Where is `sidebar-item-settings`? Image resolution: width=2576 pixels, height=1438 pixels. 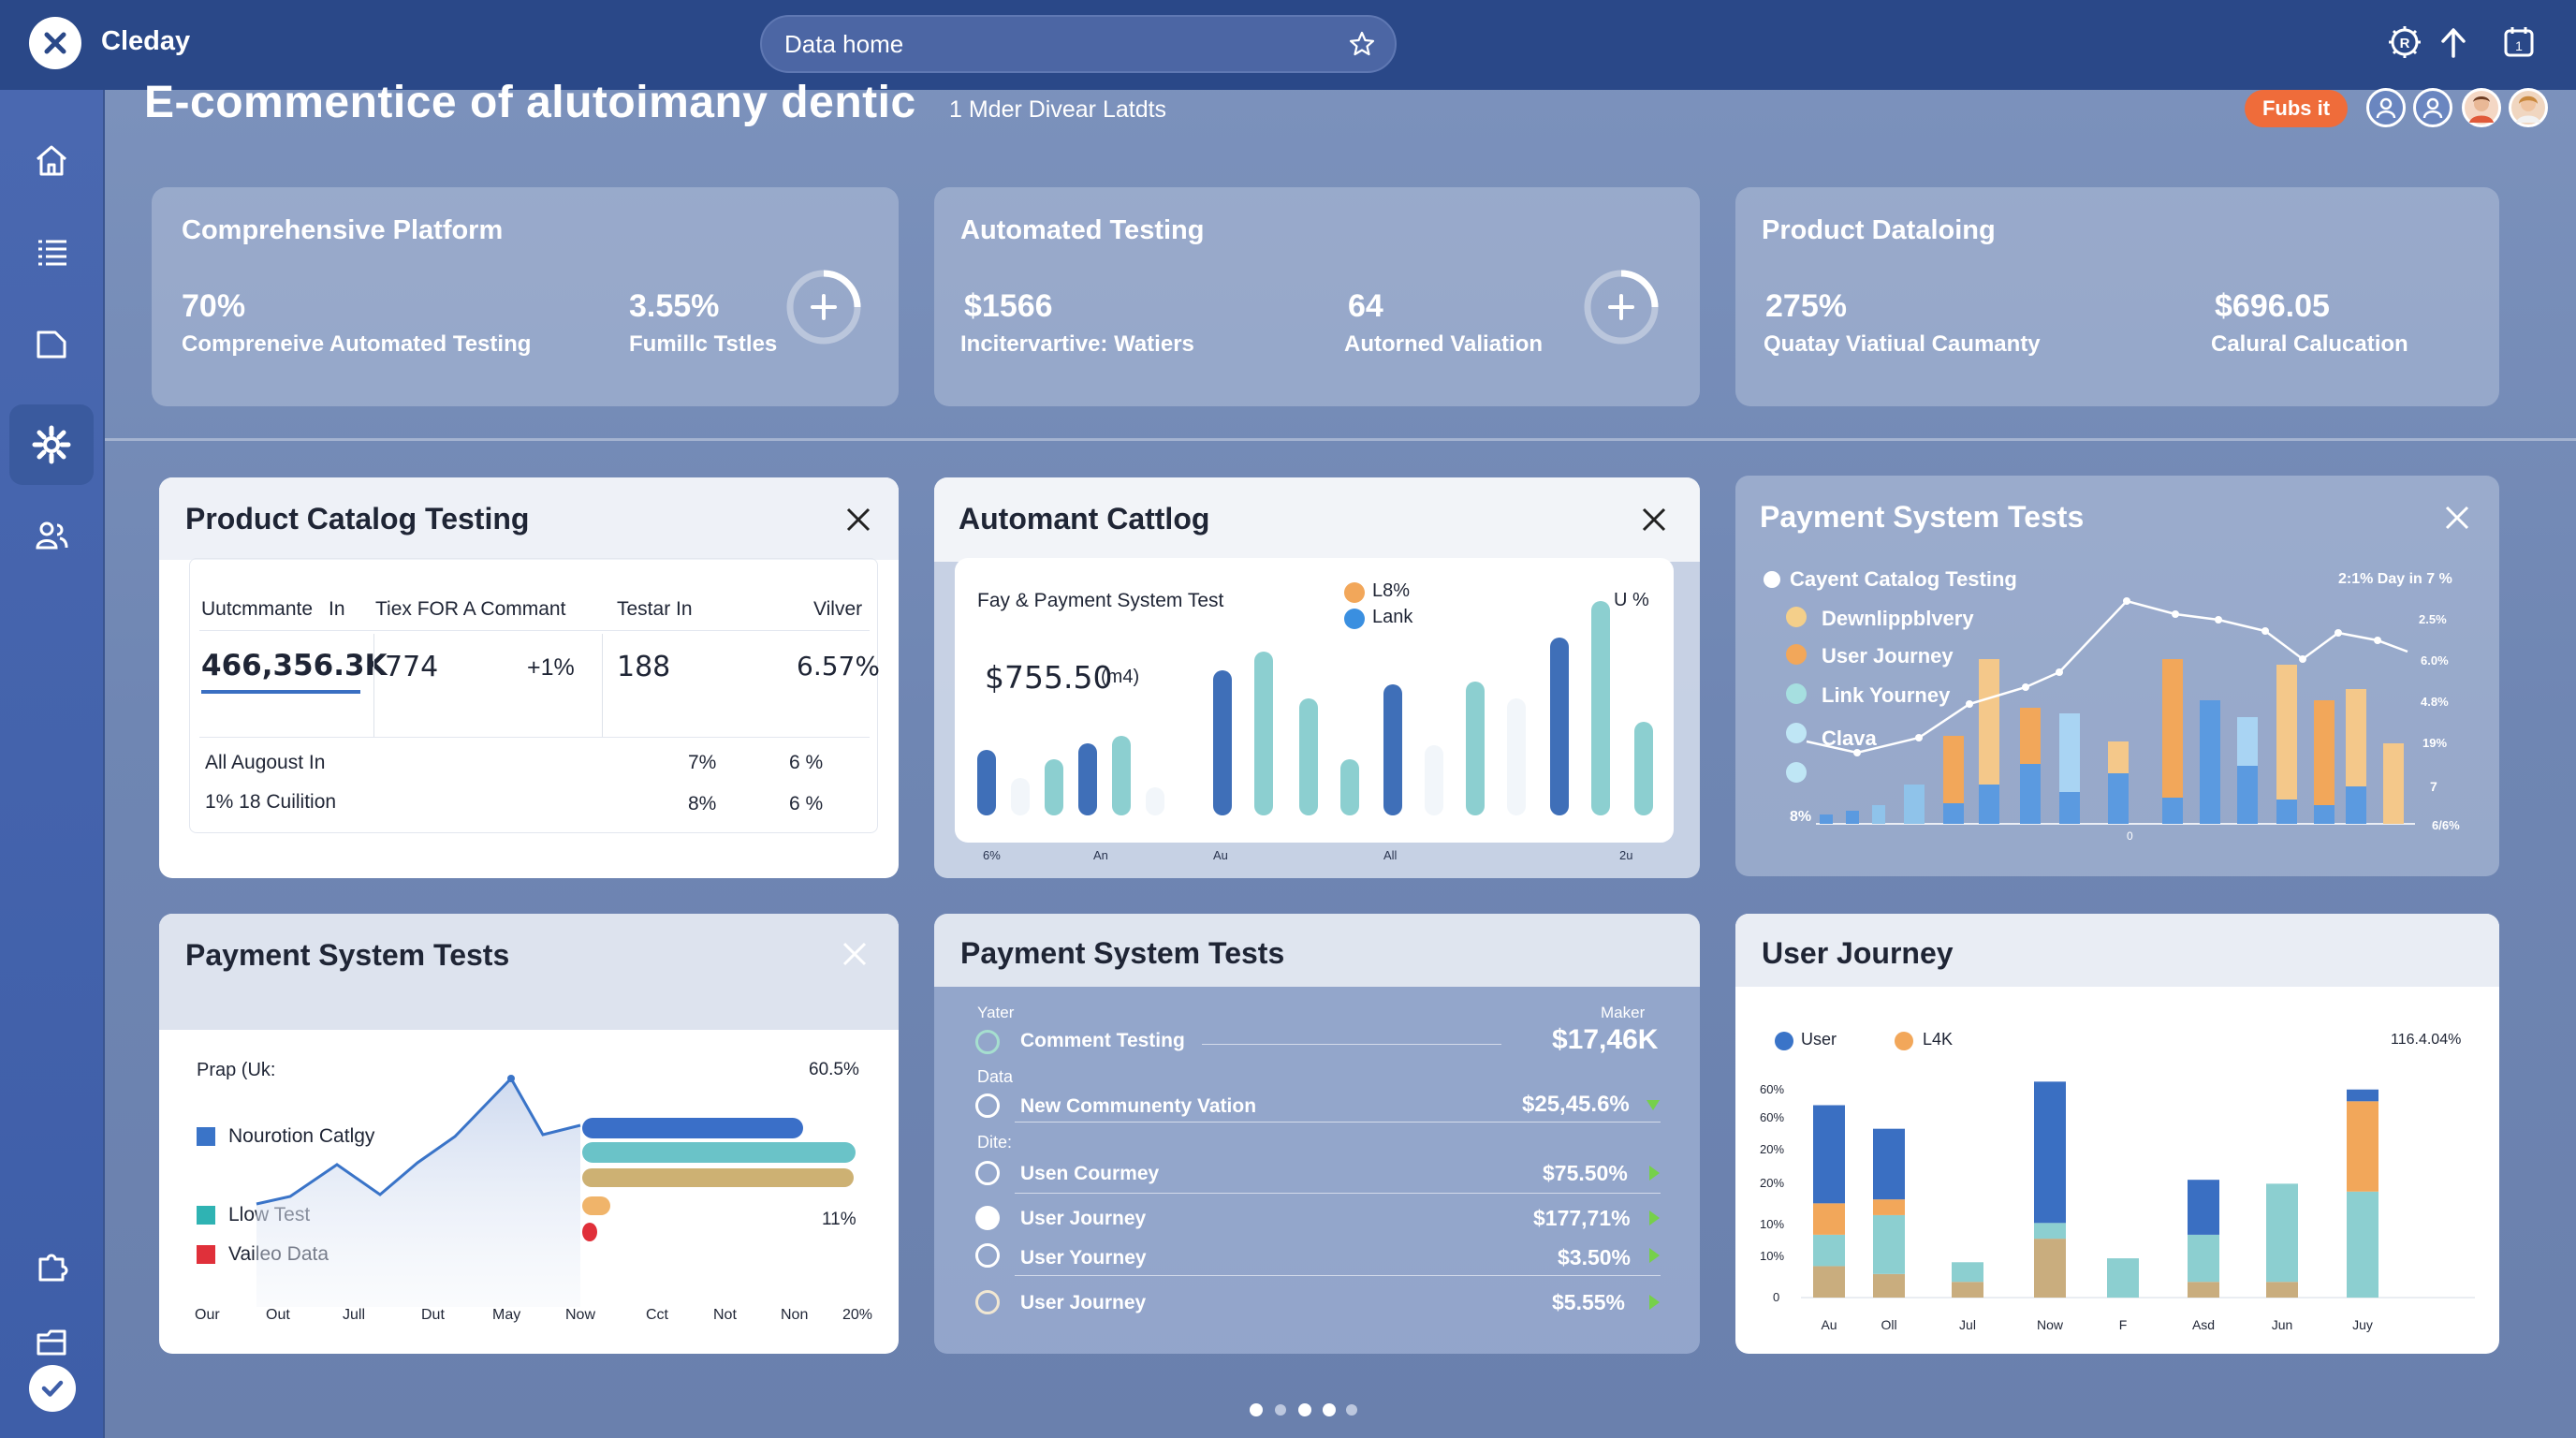
sidebar-item-settings is located at coordinates (51, 444).